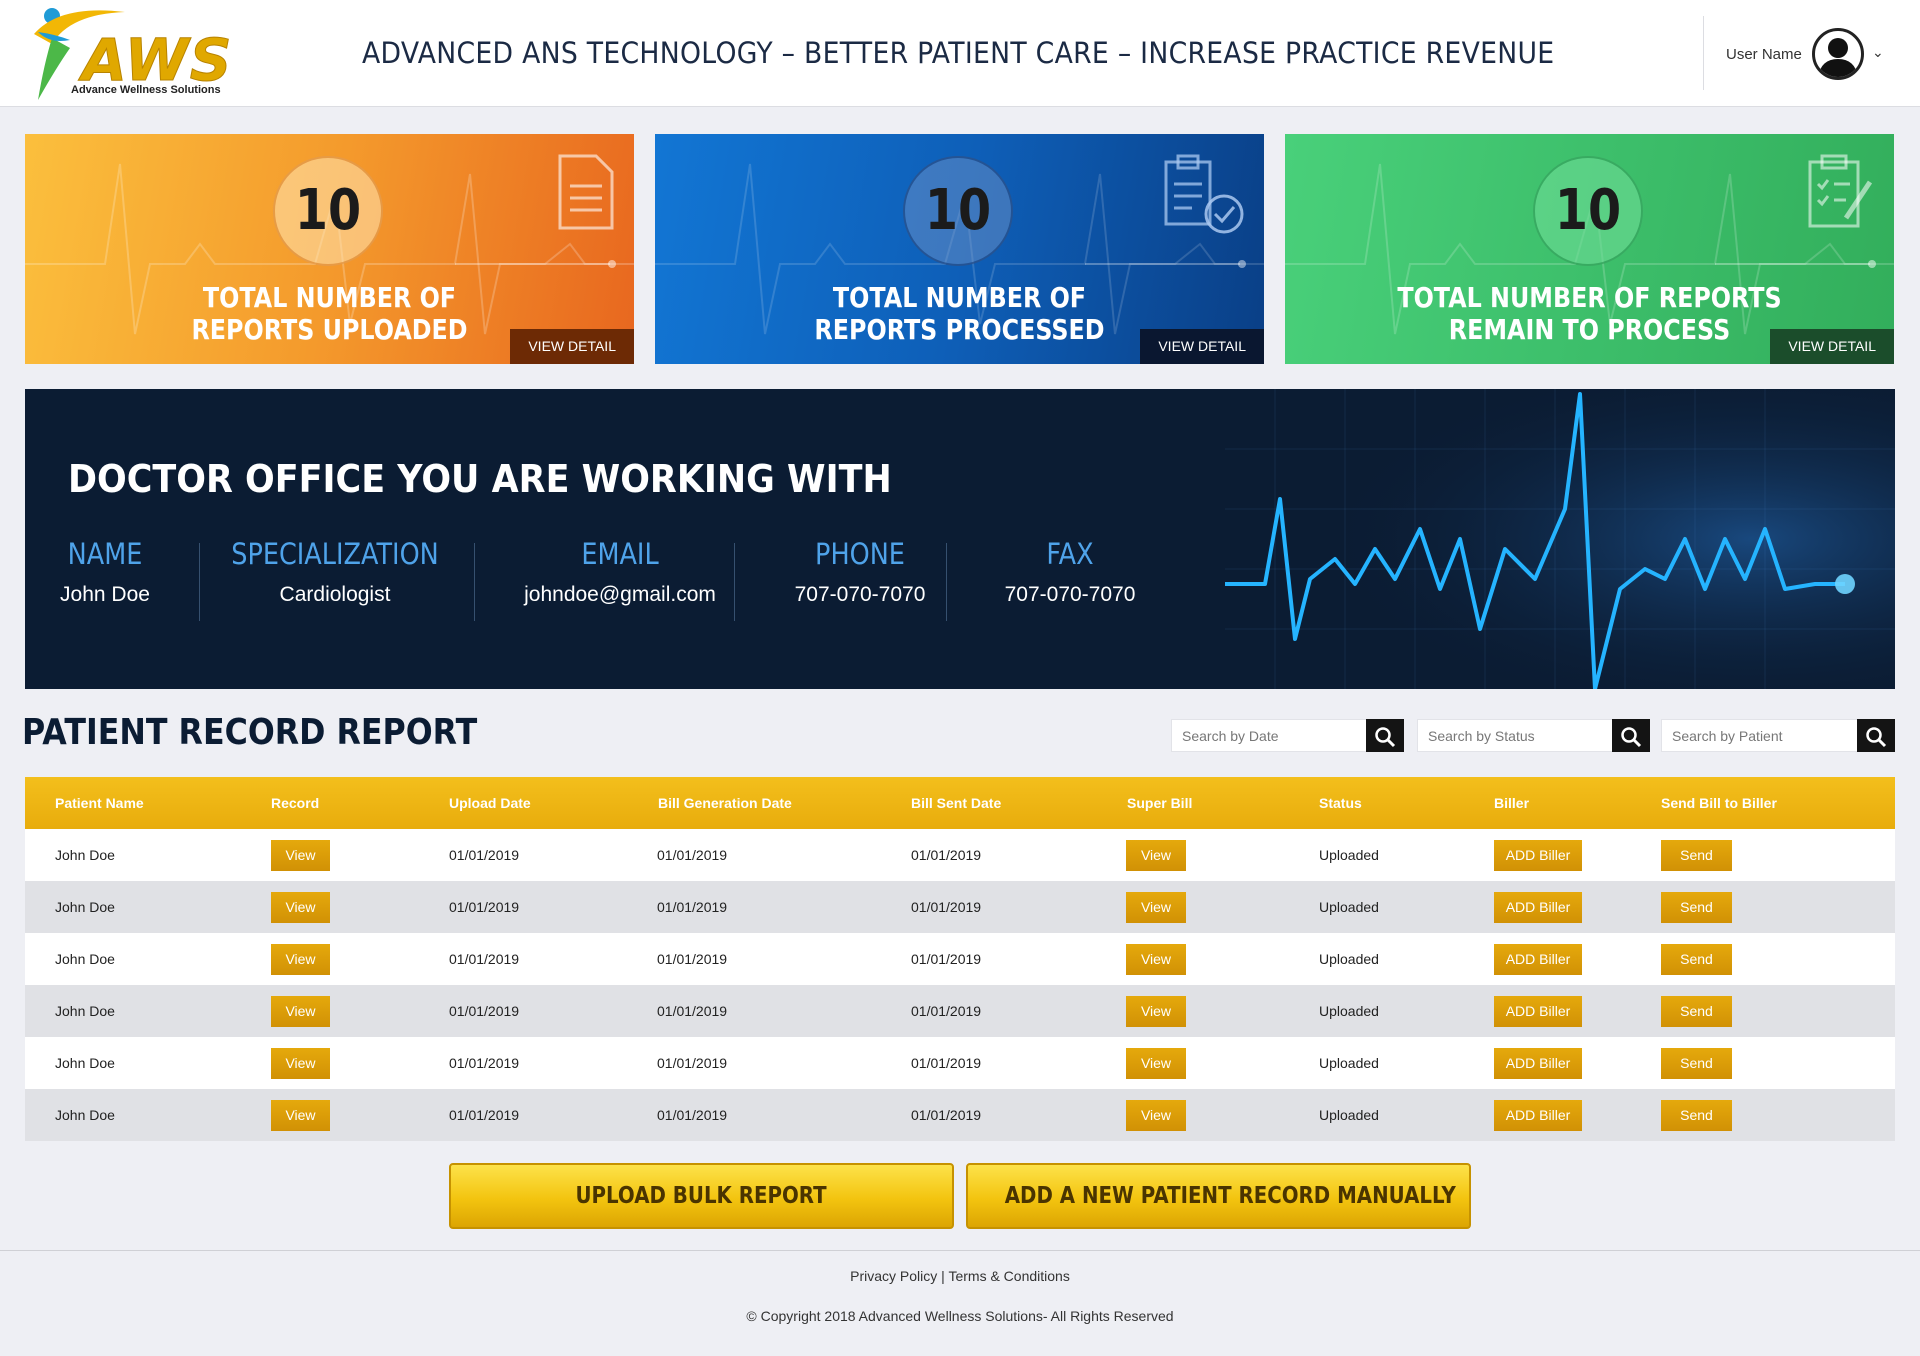 The height and width of the screenshot is (1356, 1920). Describe the element at coordinates (620, 595) in the screenshot. I see `field-value: johndoe@gmail.com` at that location.